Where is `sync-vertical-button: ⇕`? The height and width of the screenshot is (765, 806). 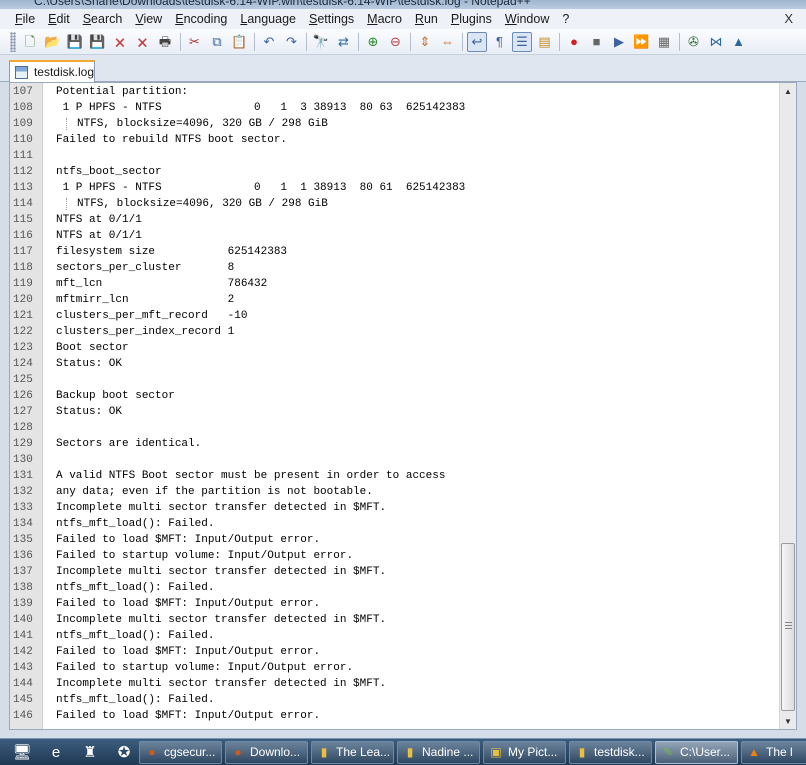
sync-vertical-button: ⇕ is located at coordinates (425, 42).